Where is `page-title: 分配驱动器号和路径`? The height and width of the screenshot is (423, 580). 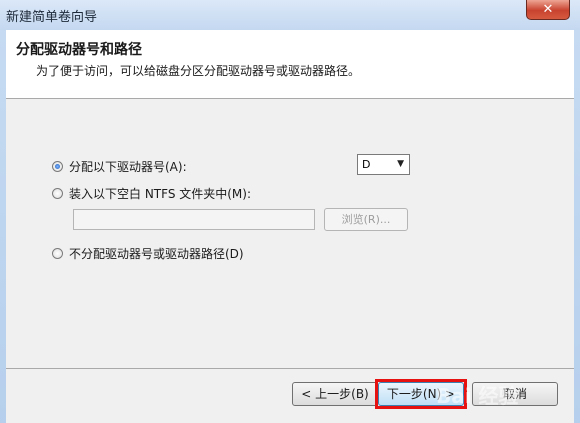 page-title: 分配驱动器号和路径 is located at coordinates (79, 50).